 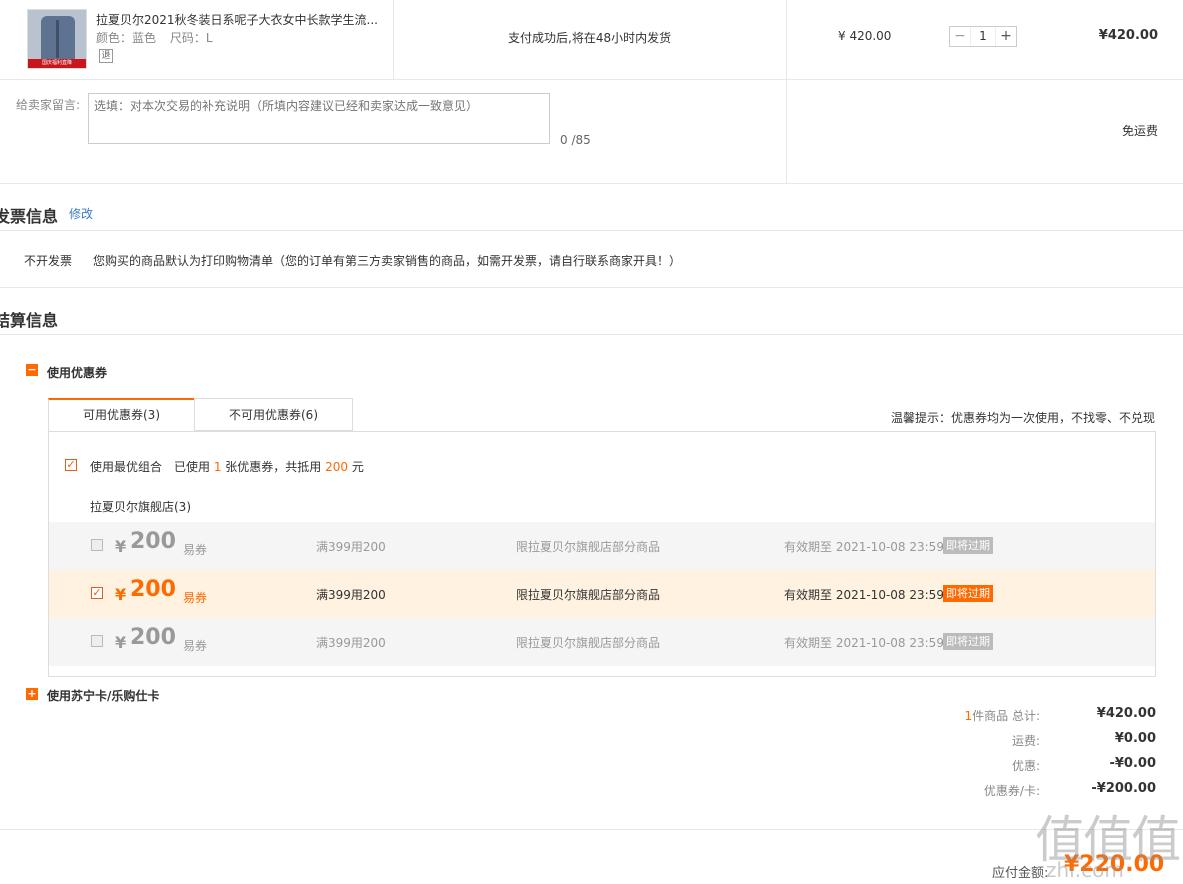 What do you see at coordinates (140, 507) in the screenshot?
I see `store-name: 拉夏贝尔旗舰店(3)` at bounding box center [140, 507].